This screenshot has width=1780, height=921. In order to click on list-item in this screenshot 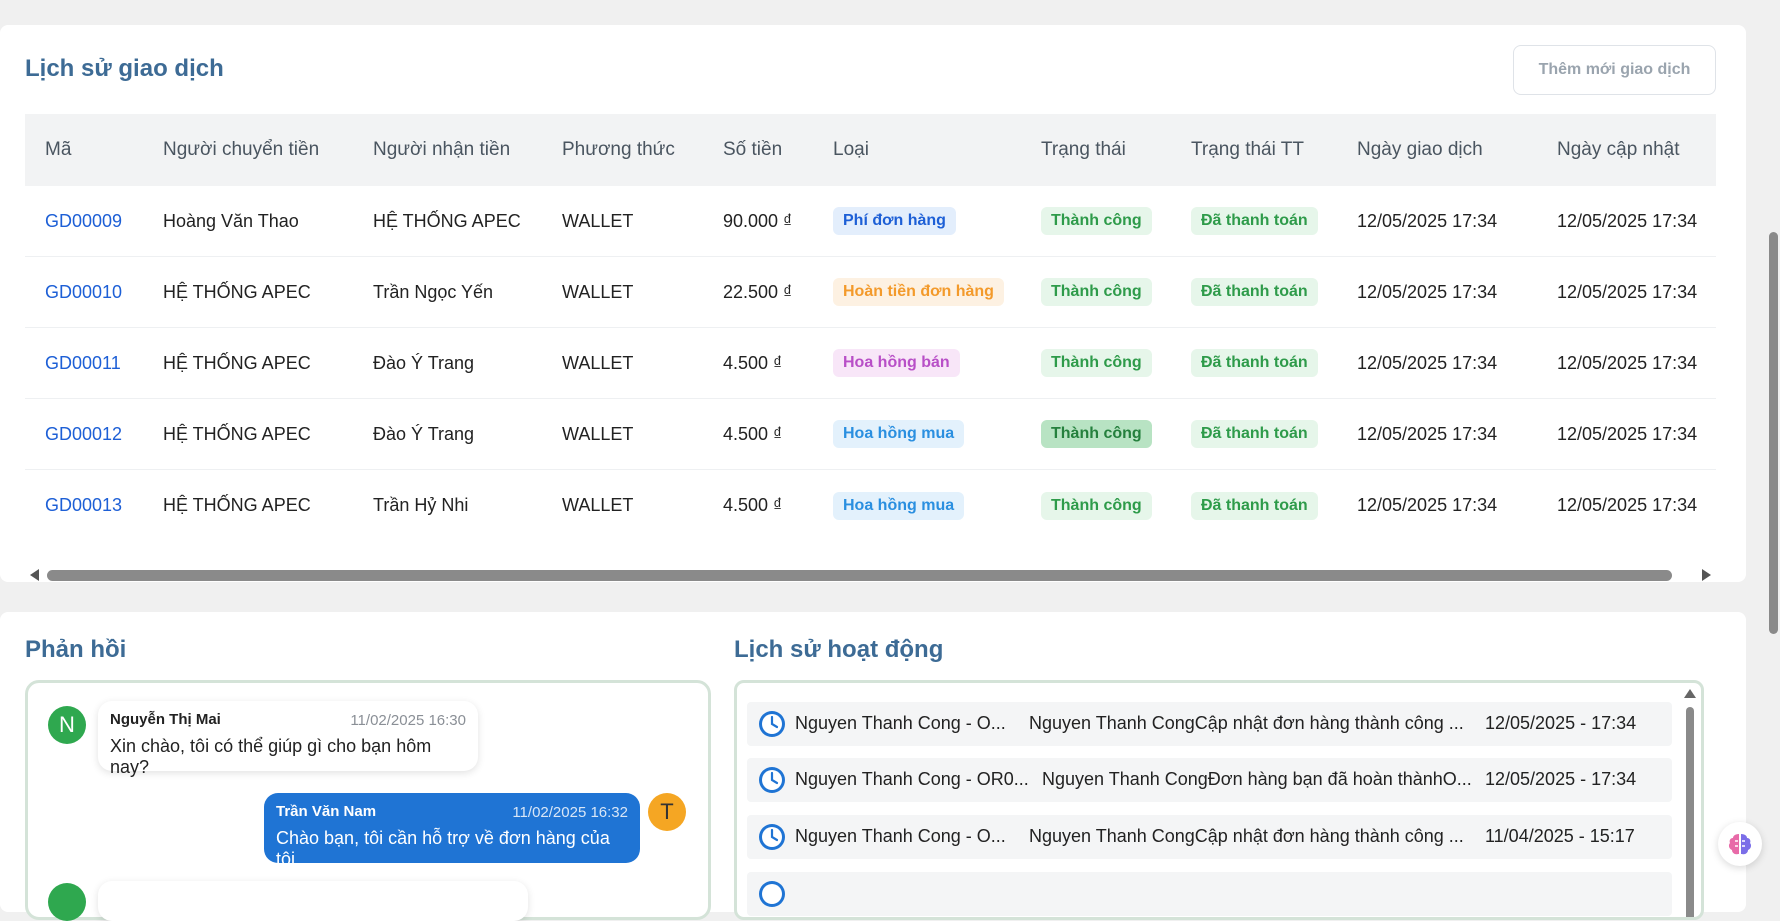, I will do `click(1209, 894)`.